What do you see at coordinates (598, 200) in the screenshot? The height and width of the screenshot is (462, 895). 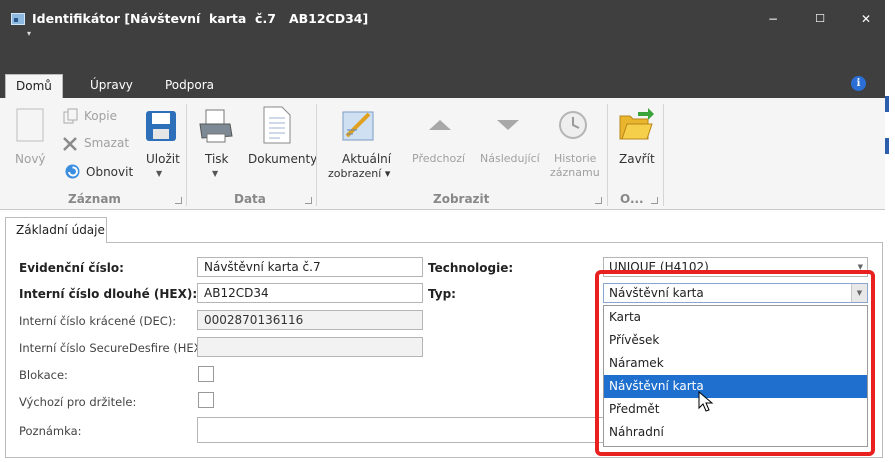 I see `group-zobrazit-launcher` at bounding box center [598, 200].